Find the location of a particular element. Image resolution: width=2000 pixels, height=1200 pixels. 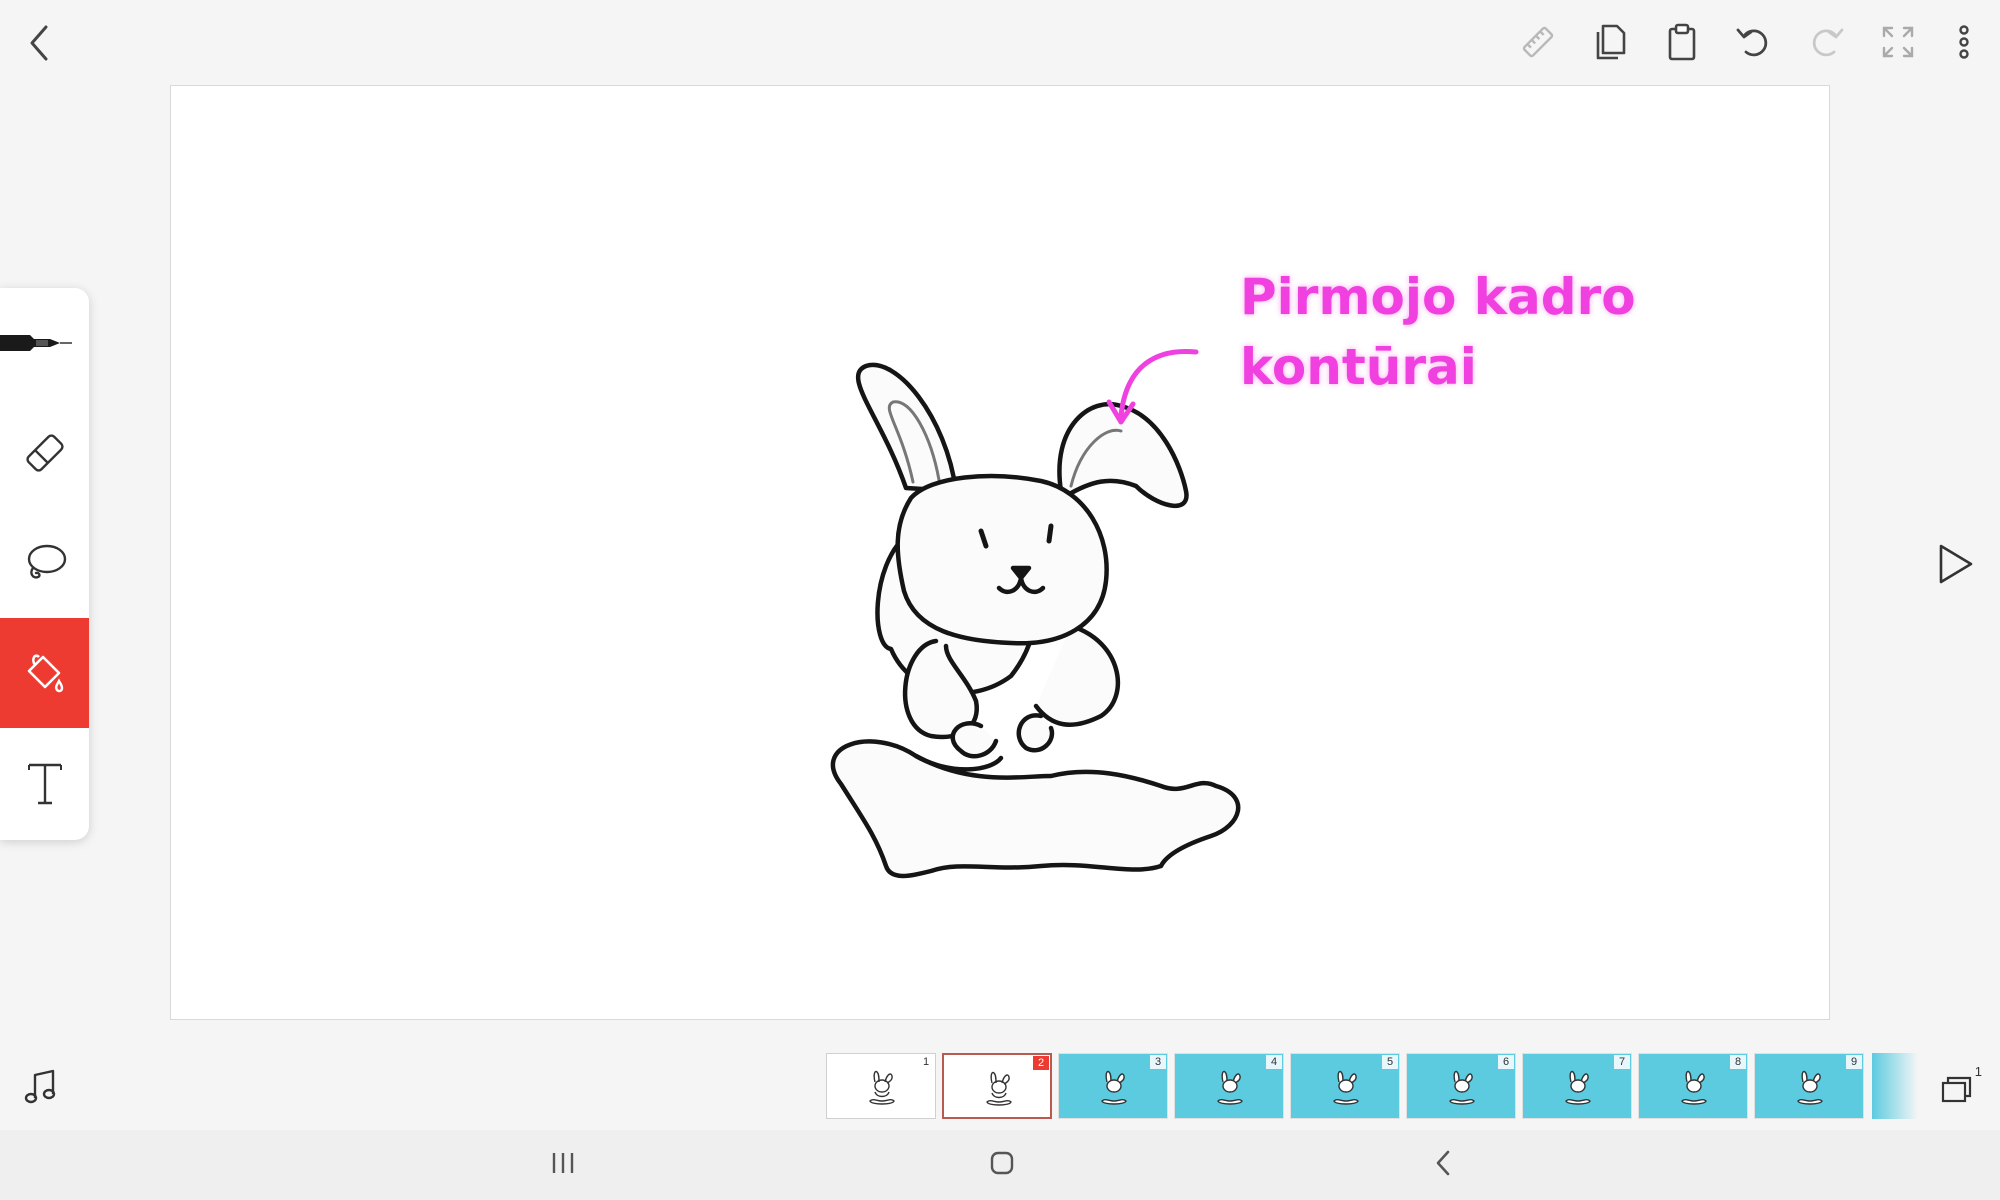

eraser-icon is located at coordinates (44, 453).